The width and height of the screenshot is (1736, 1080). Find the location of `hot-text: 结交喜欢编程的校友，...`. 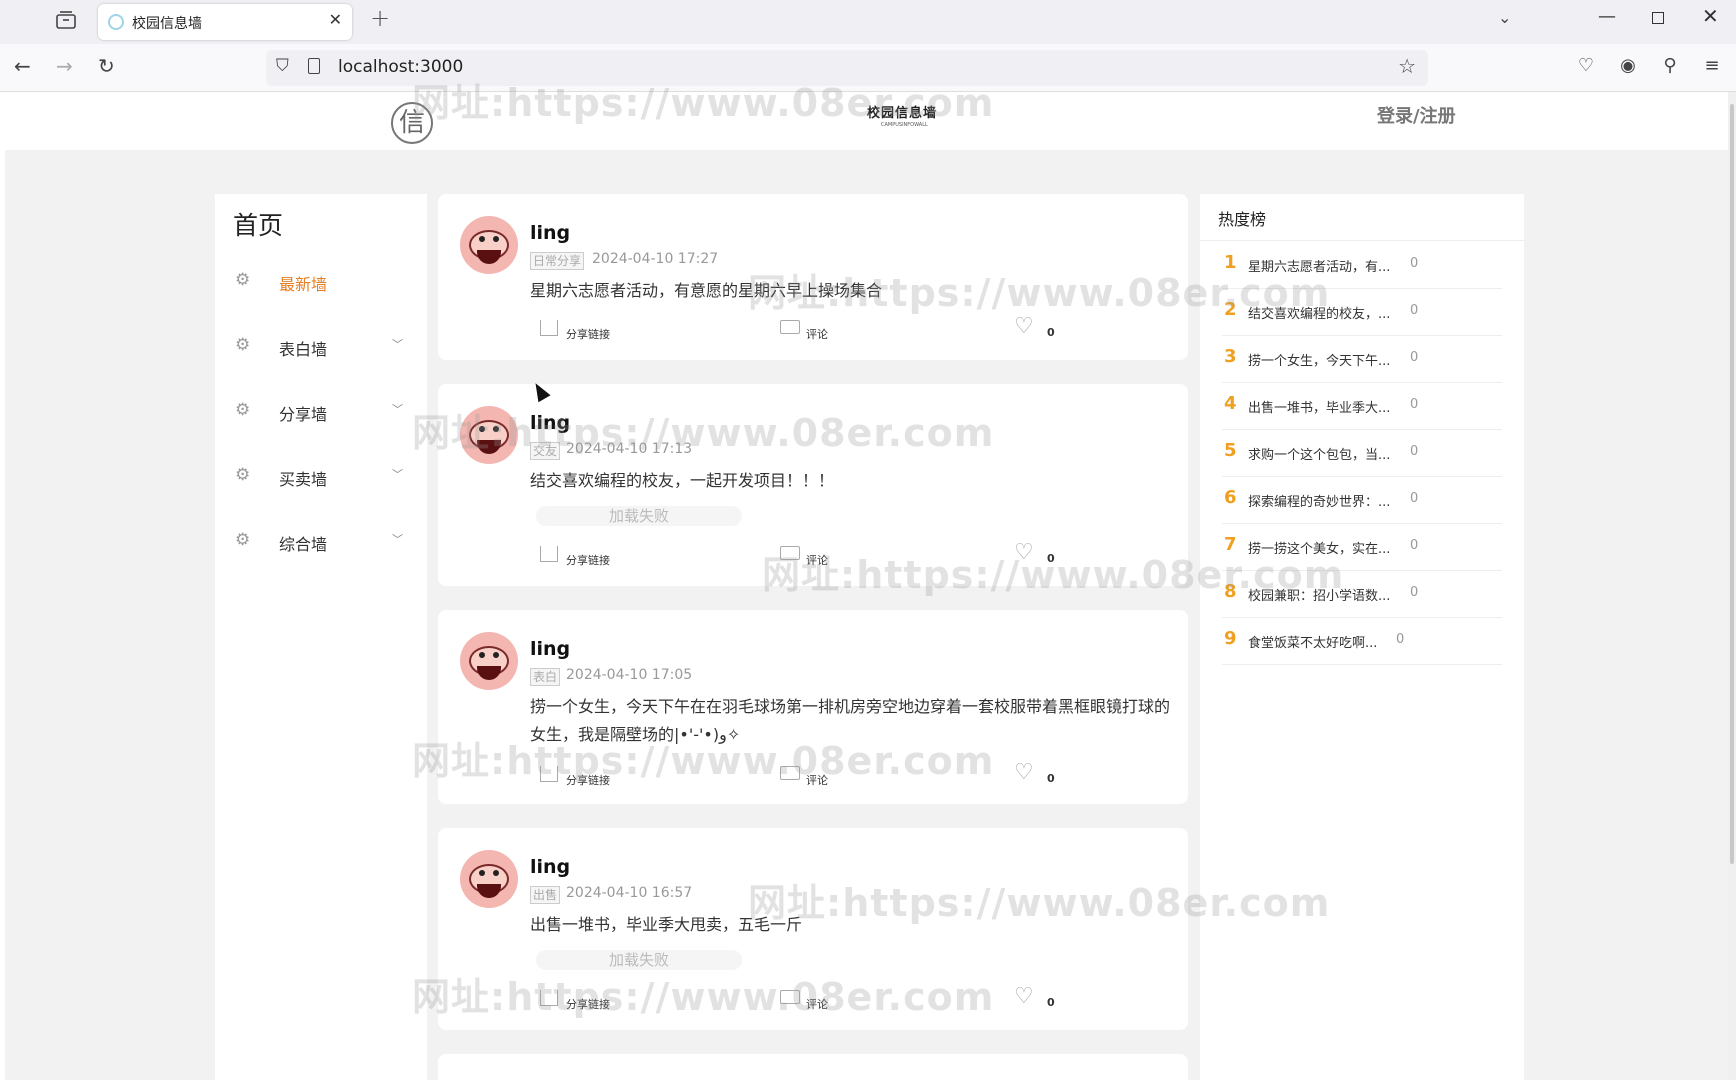

hot-text: 结交喜欢编程的校友，... is located at coordinates (1319, 314).